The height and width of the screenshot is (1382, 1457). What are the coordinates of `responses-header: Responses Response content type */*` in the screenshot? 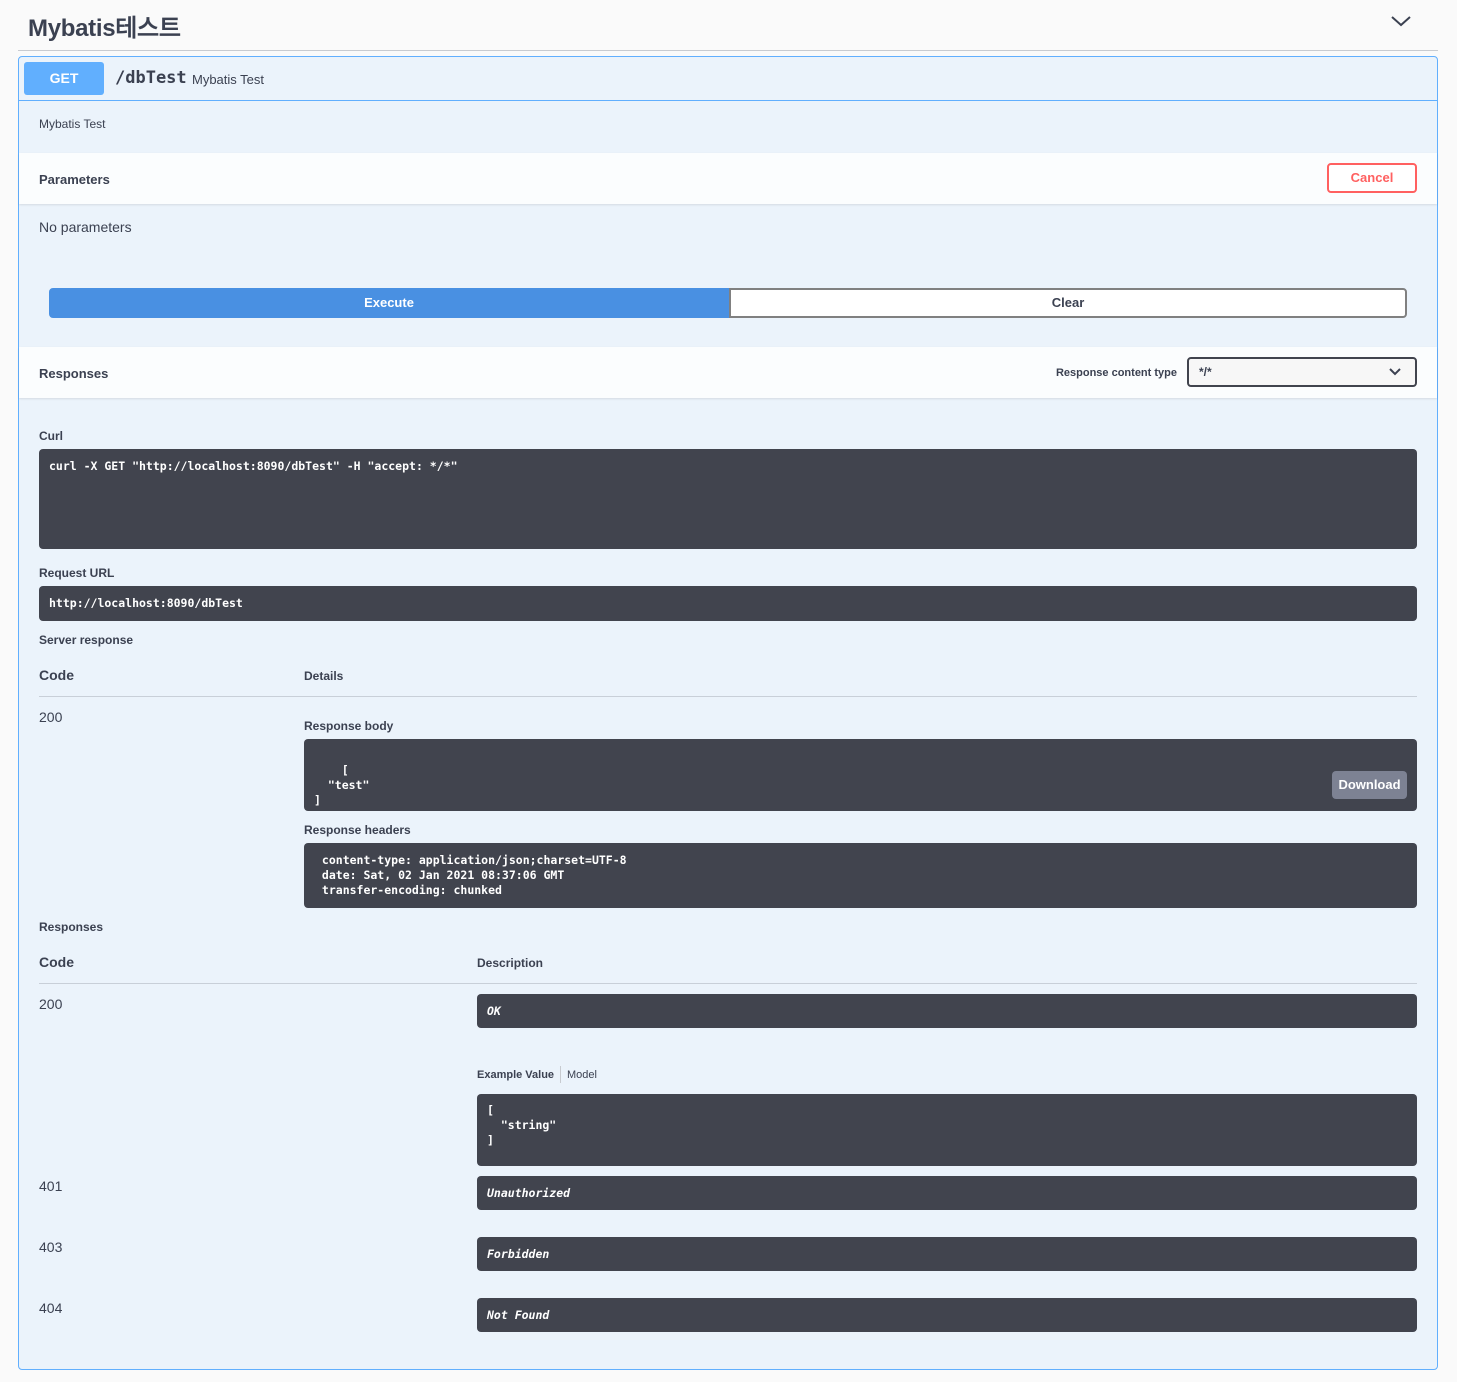 It's located at (728, 372).